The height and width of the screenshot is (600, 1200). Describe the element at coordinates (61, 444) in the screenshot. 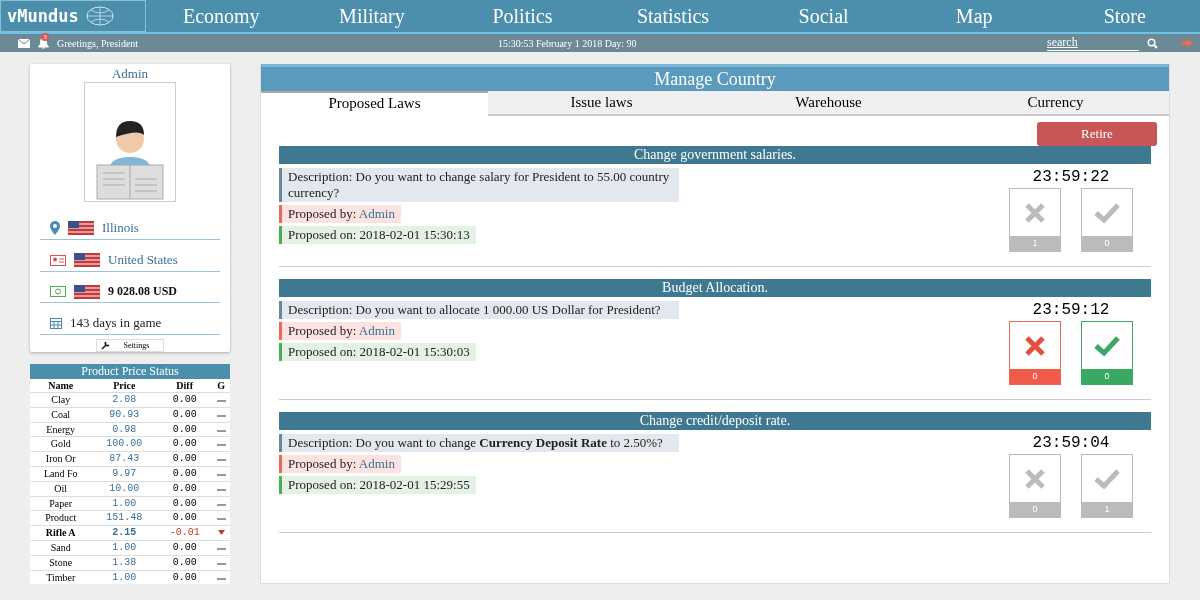

I see `table-cell: Gold` at that location.